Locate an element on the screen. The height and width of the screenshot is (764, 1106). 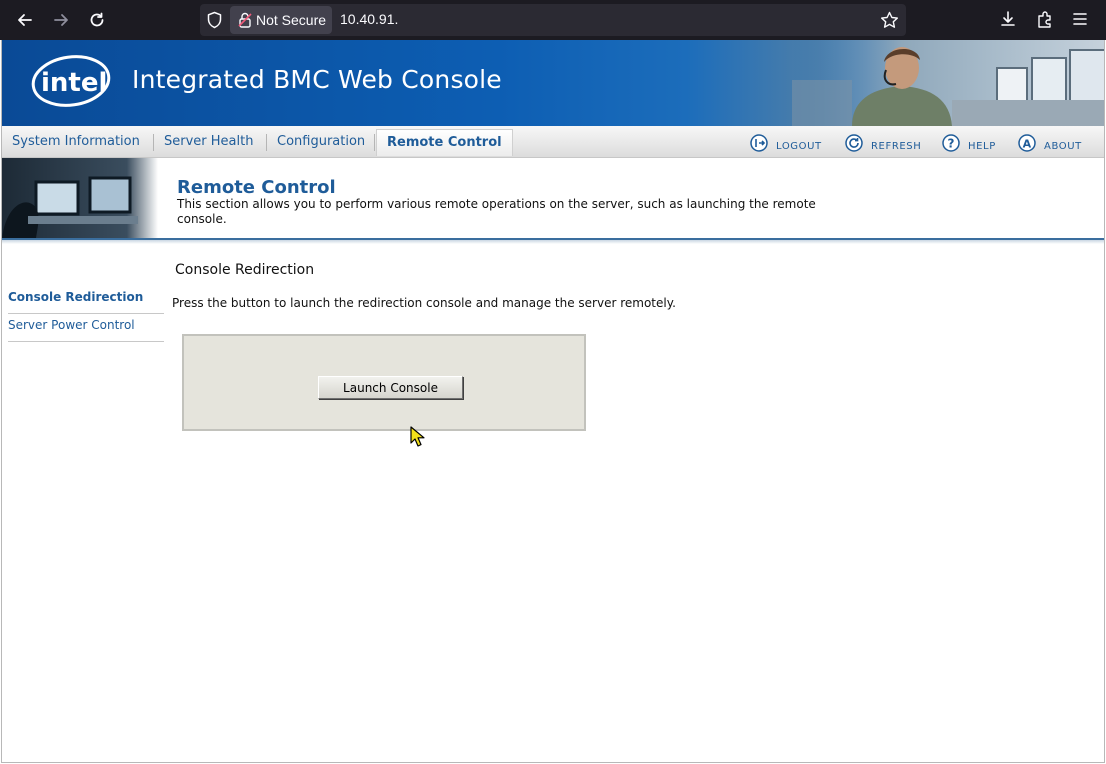
forward-button is located at coordinates (61, 20).